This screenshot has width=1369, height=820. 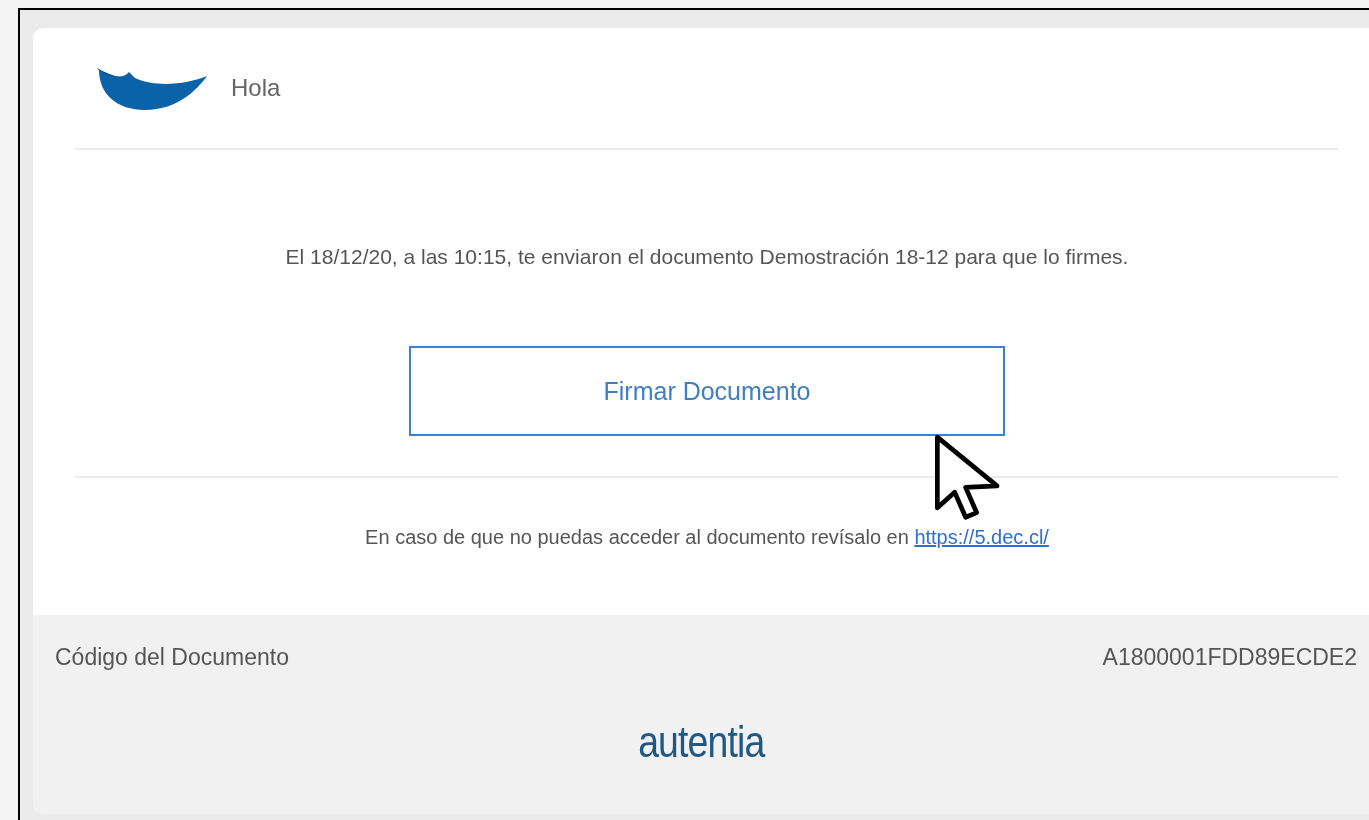 What do you see at coordinates (701, 742) in the screenshot?
I see `brand-logo: autentia` at bounding box center [701, 742].